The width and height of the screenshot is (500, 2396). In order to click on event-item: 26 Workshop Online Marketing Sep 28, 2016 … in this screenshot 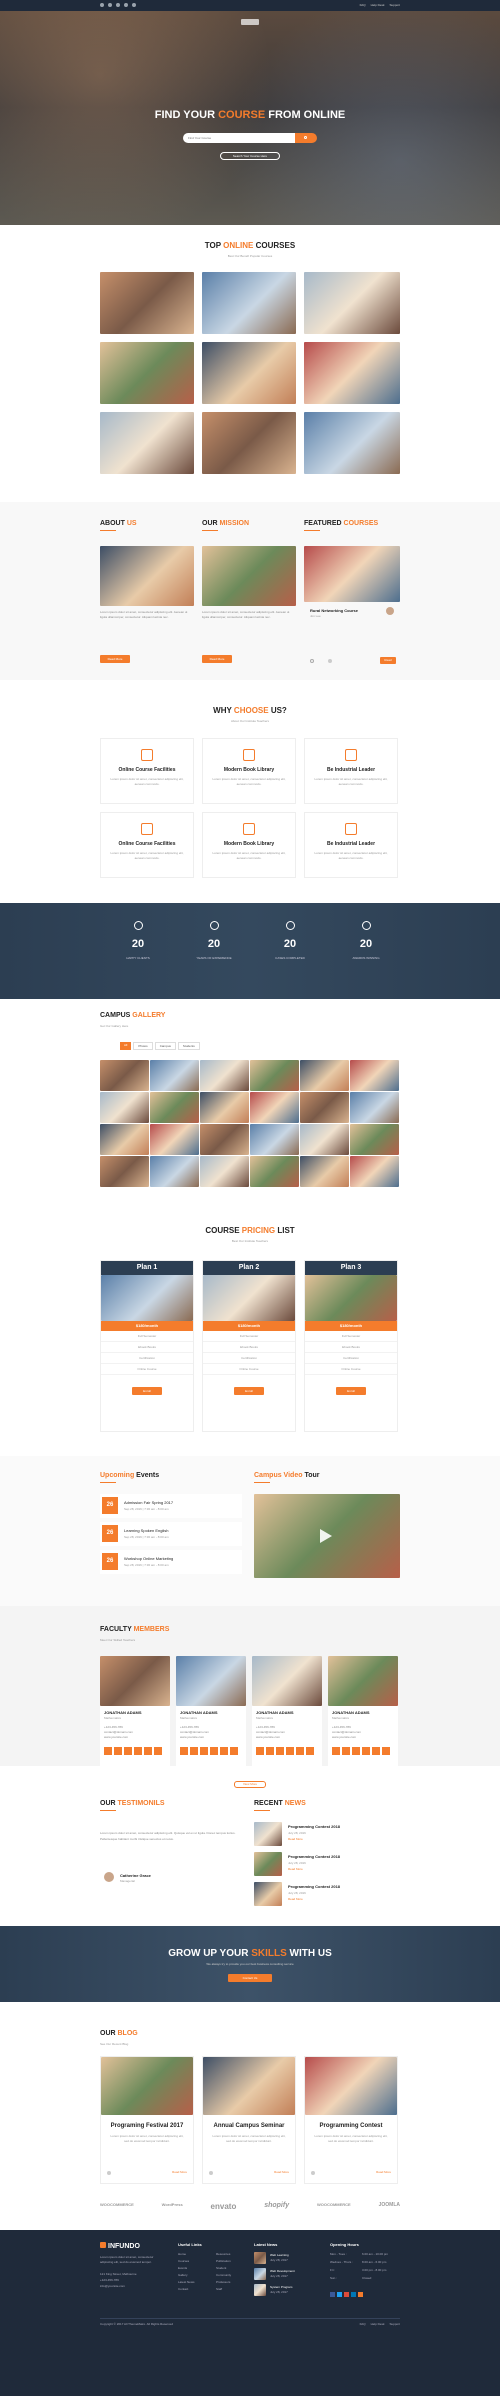, I will do `click(171, 1562)`.